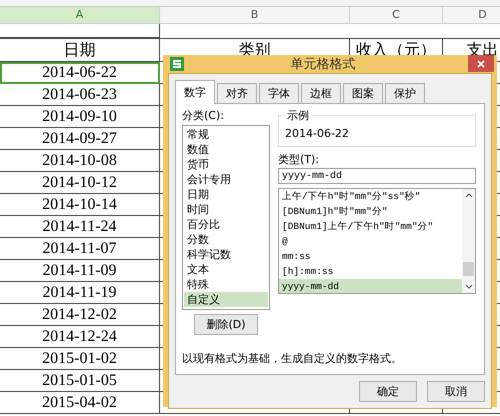  I want to click on tab: 边框, so click(321, 93).